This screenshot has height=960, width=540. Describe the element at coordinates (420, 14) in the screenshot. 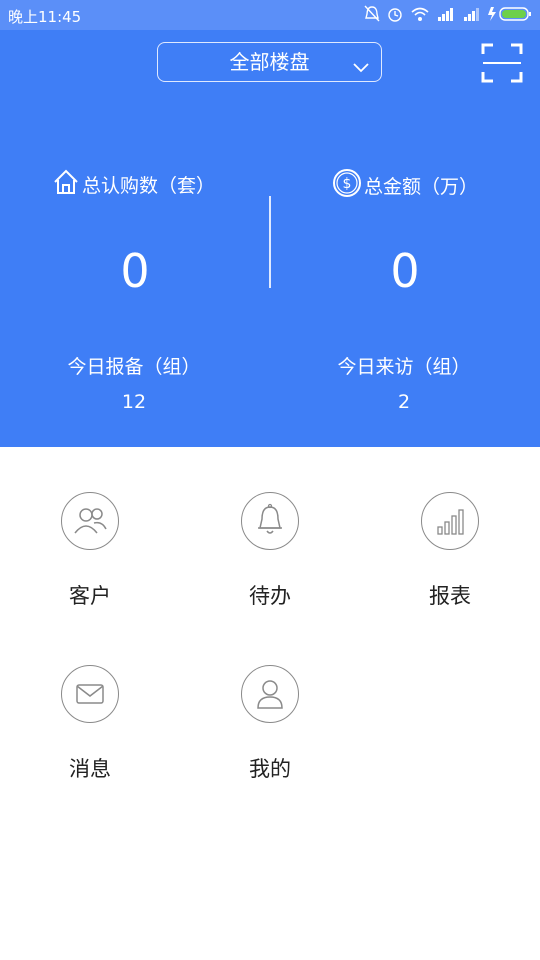

I see `wifi-icon` at that location.